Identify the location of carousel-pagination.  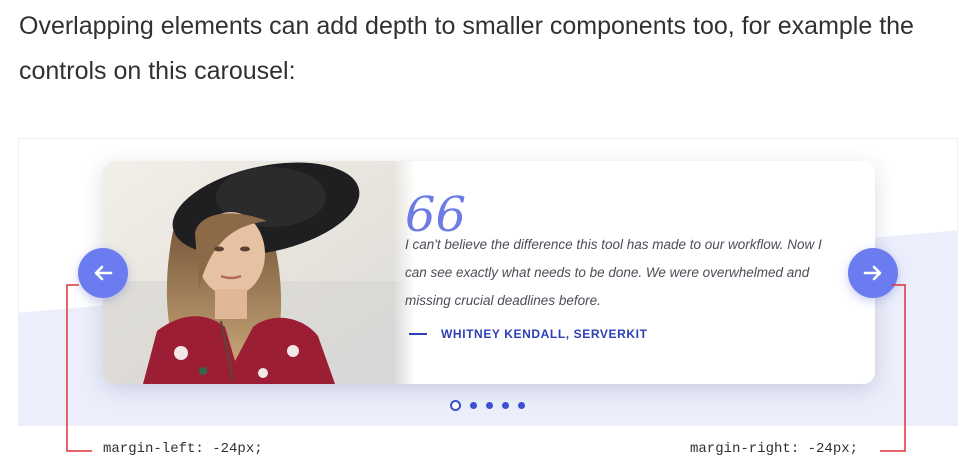
(492, 405).